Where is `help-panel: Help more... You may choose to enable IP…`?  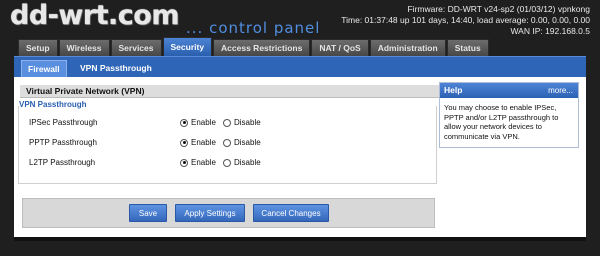
help-panel: Help more... You may choose to enable IP… is located at coordinates (509, 115).